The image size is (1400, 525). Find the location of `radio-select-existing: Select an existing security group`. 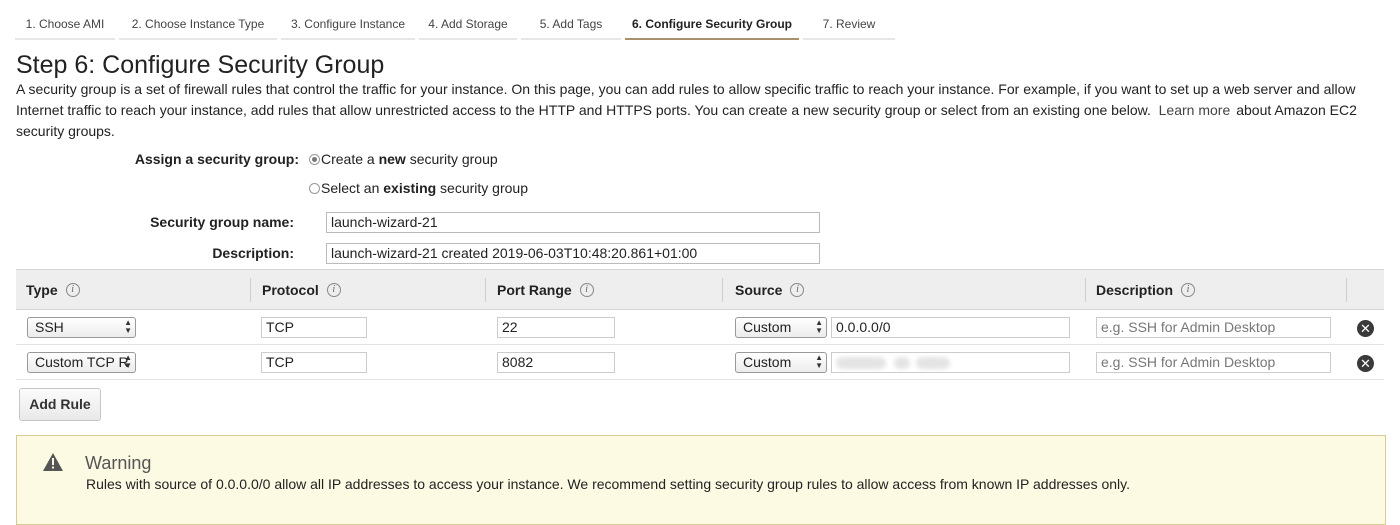

radio-select-existing: Select an existing security group is located at coordinates (418, 188).